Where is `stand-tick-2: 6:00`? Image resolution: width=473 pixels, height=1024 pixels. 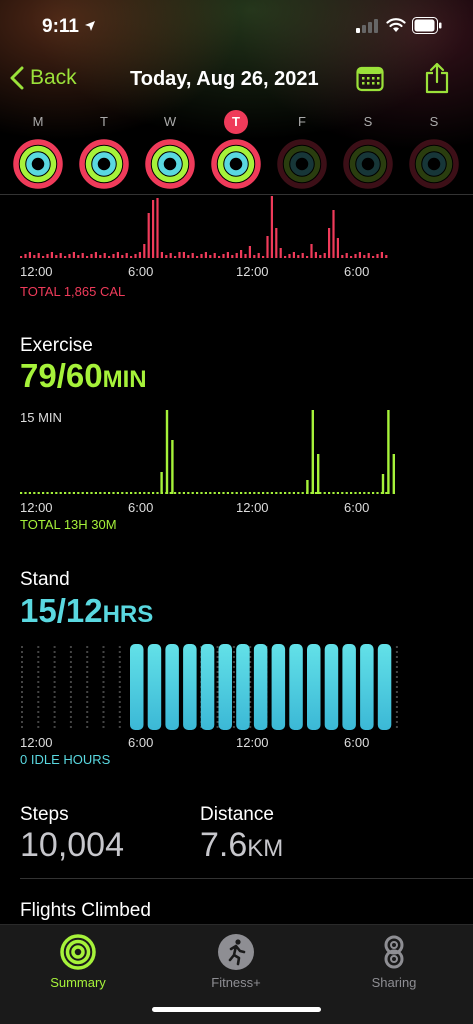 stand-tick-2: 6:00 is located at coordinates (141, 742).